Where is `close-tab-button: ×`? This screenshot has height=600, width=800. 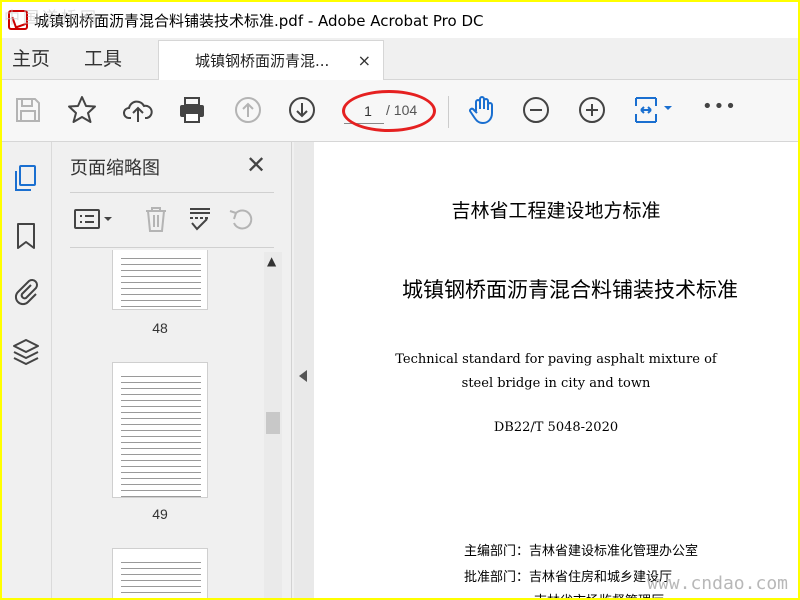
close-tab-button: × is located at coordinates (364, 61).